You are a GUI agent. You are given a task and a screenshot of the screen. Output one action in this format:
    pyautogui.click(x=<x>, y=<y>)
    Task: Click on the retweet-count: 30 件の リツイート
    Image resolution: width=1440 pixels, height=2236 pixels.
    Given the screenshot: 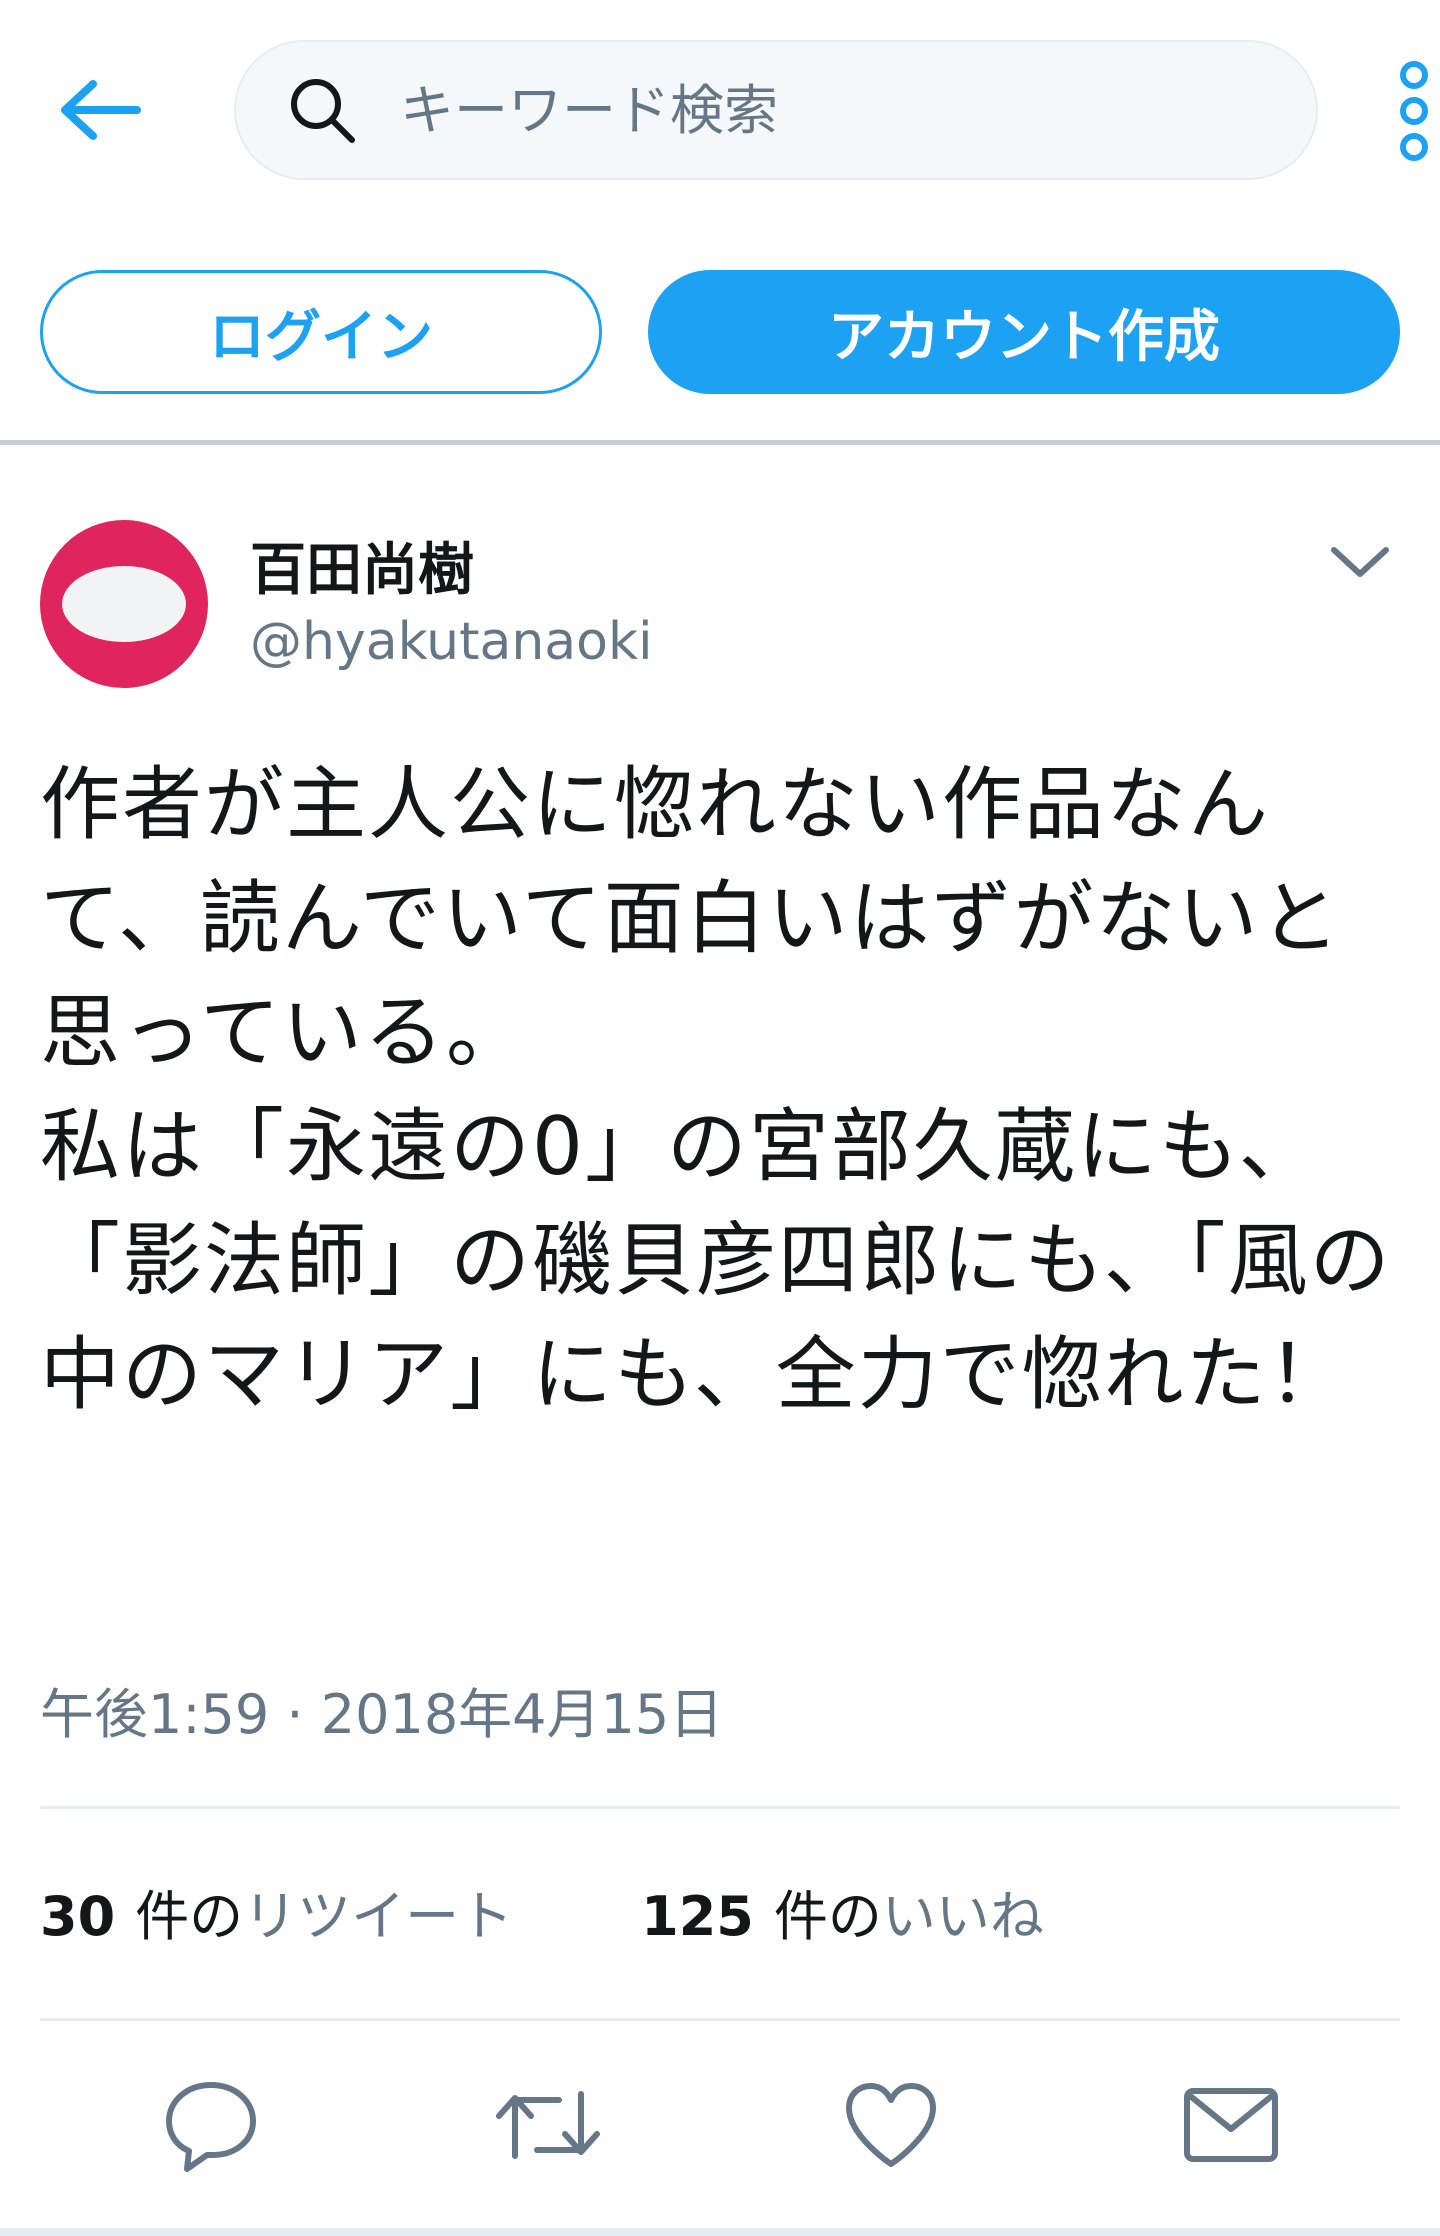 What is the action you would take?
    pyautogui.click(x=276, y=1911)
    